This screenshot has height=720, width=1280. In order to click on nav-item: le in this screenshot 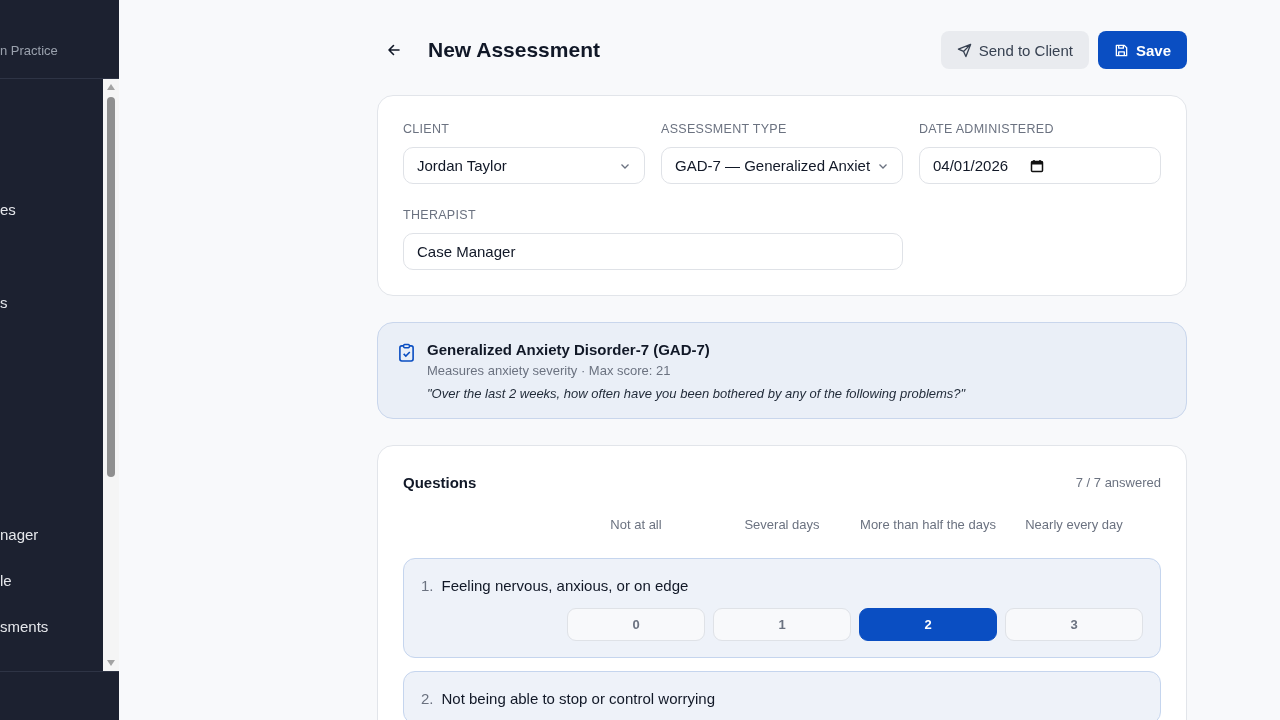, I will do `click(51, 581)`.